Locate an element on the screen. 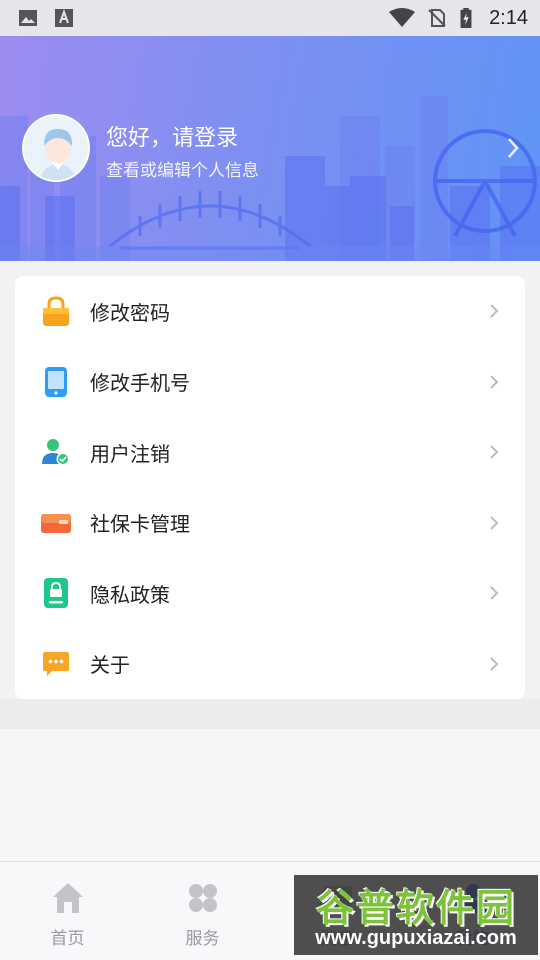  site-watermark: 谷普软件园 www.gupuxiazai.com is located at coordinates (416, 915).